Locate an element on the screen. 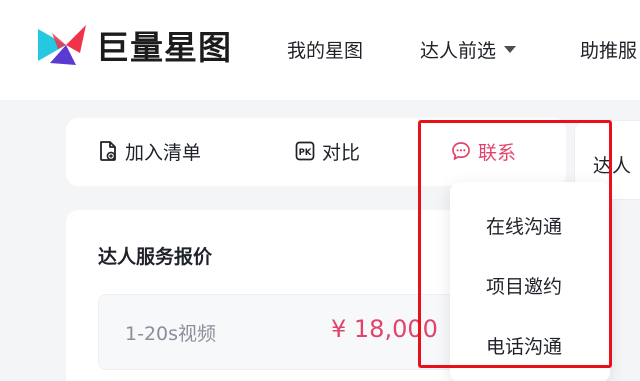 This screenshot has width=640, height=381. compare-button: PK 对比 is located at coordinates (327, 151).